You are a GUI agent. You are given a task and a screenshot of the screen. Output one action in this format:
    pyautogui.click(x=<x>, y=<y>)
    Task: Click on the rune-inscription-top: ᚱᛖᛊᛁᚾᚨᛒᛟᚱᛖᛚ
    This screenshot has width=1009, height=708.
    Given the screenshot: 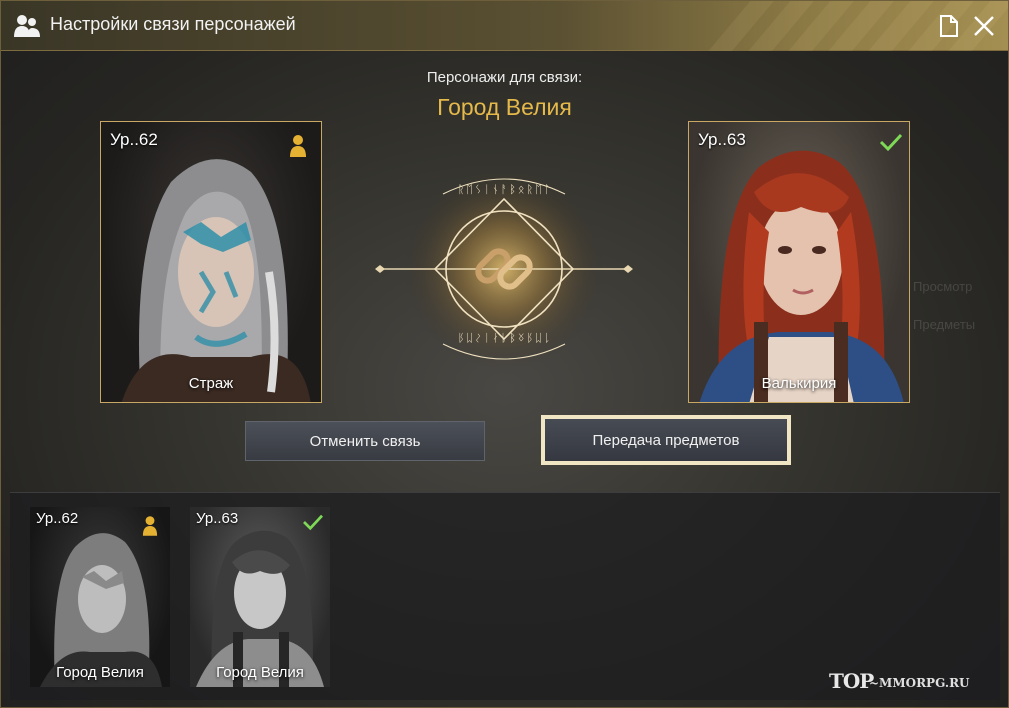 What is the action you would take?
    pyautogui.click(x=505, y=189)
    